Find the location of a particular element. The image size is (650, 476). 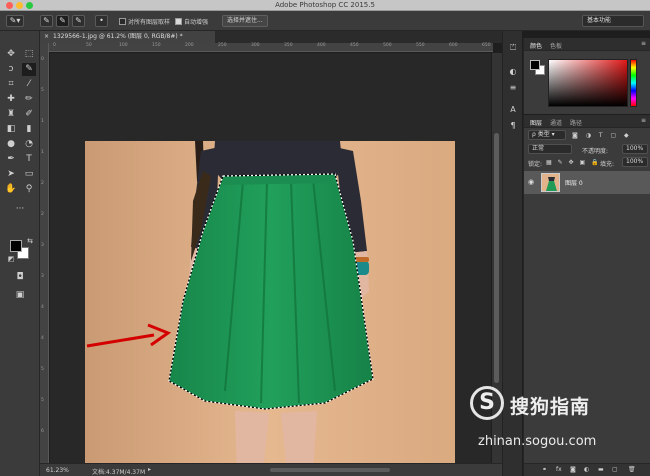

trash-icon: 🗑 is located at coordinates (632, 469).